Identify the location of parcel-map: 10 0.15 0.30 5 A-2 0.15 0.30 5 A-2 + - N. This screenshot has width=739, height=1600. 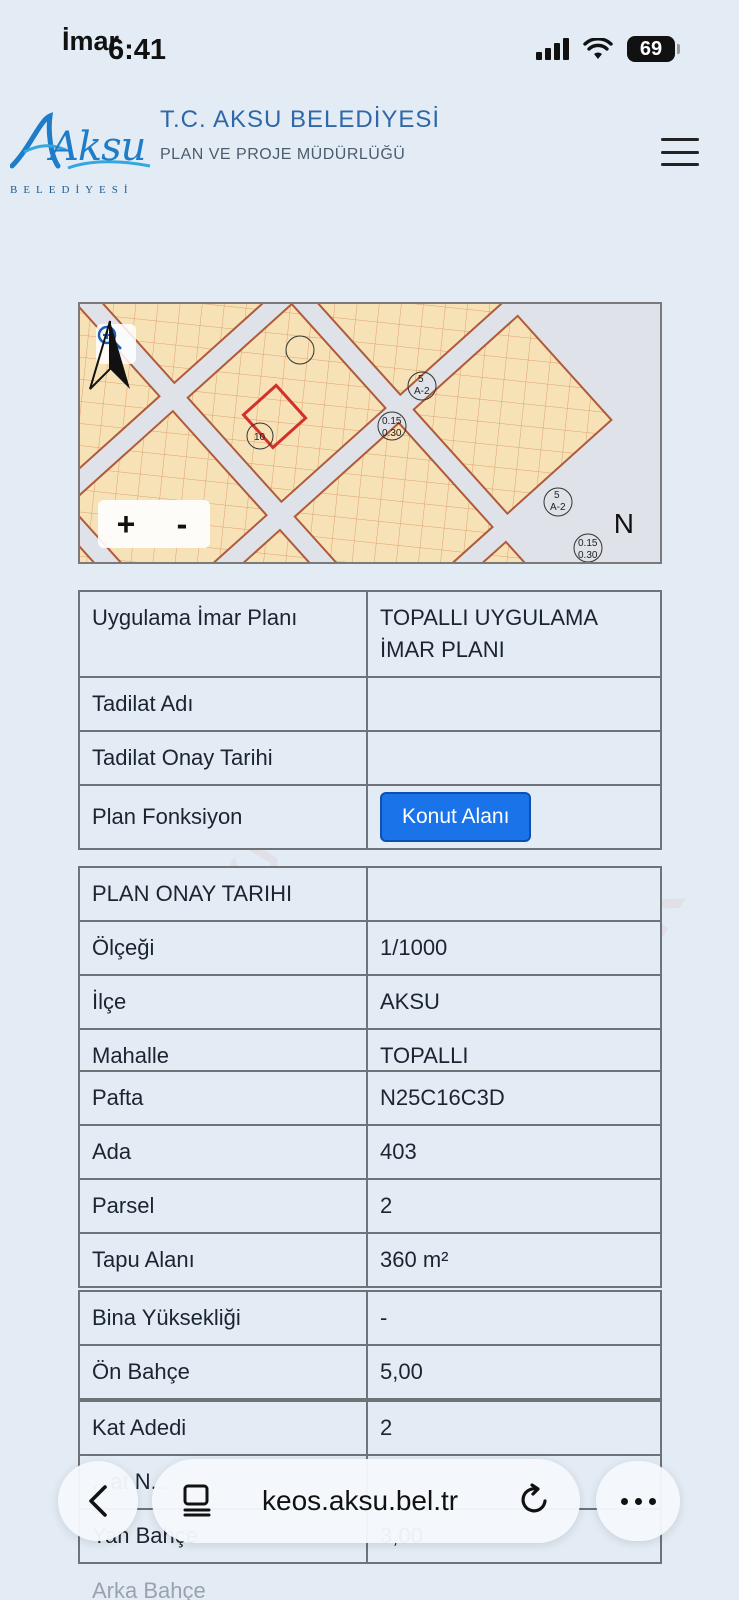
(370, 433).